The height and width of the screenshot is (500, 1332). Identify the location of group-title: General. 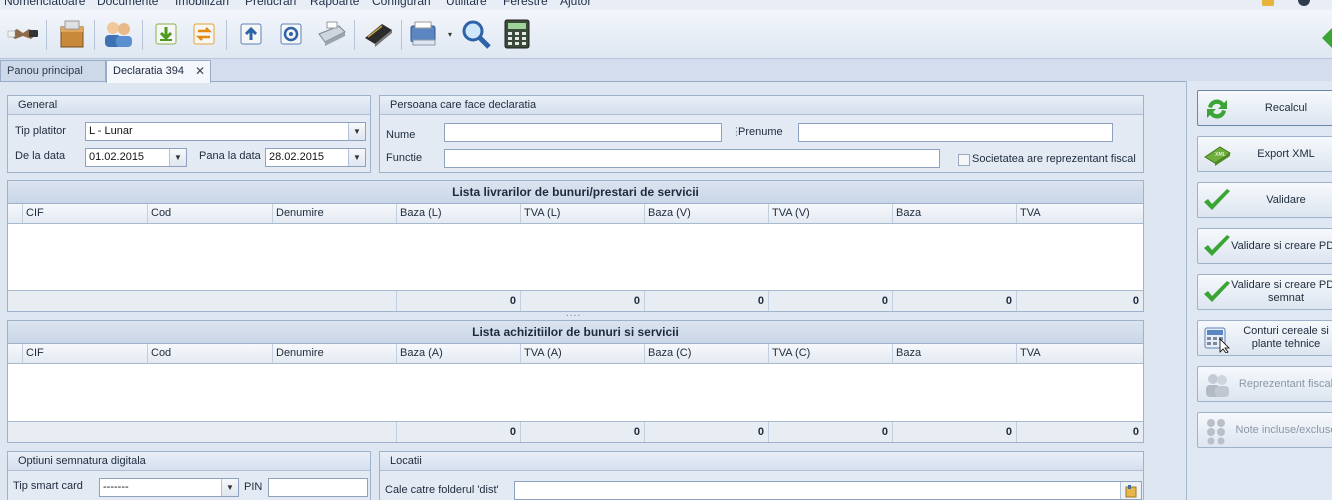
(189, 105).